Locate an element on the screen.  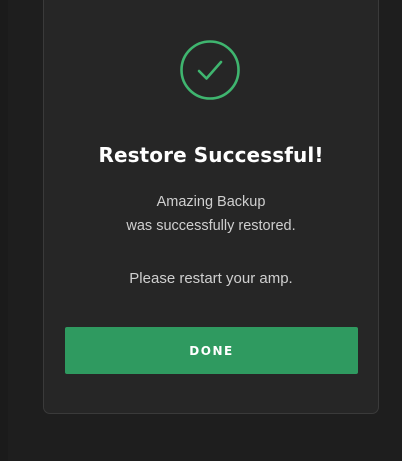
backup-name-text: Amazing Backup is located at coordinates (211, 202).